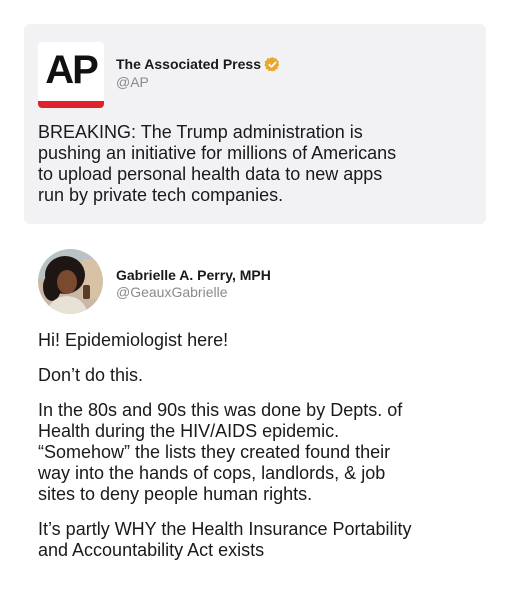  I want to click on ap-logo-avatar: AP, so click(71, 75).